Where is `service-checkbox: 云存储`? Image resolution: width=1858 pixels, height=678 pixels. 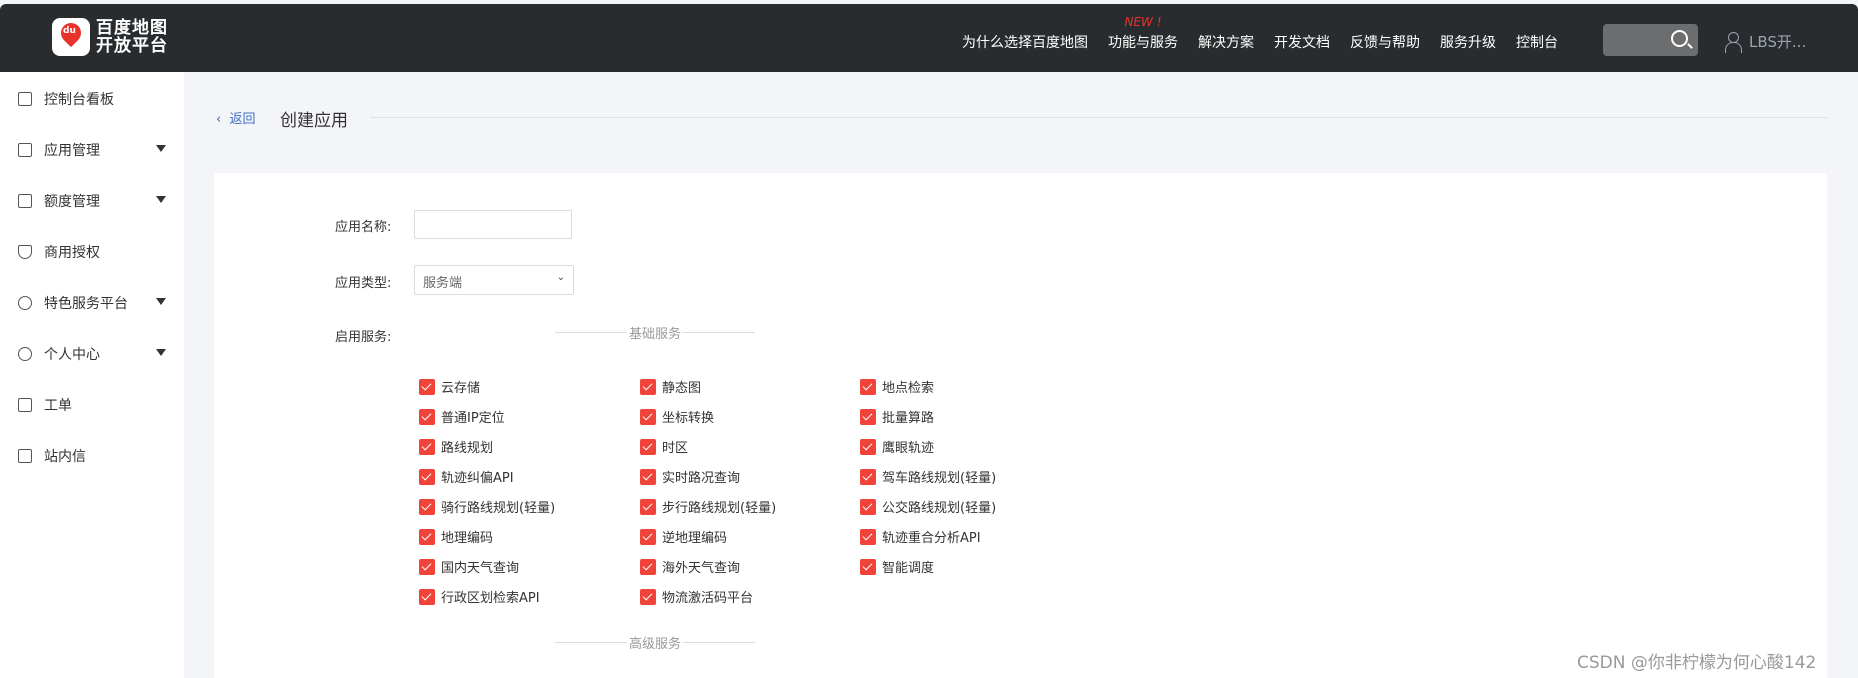 service-checkbox: 云存储 is located at coordinates (449, 386).